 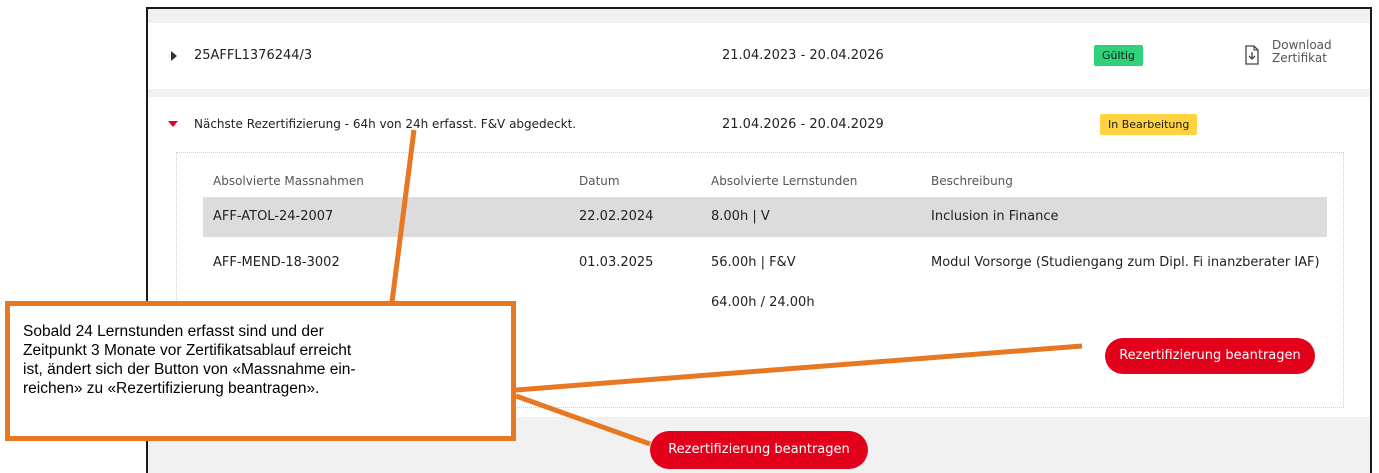 I want to click on status-badge-valid: Gültig, so click(x=1118, y=55).